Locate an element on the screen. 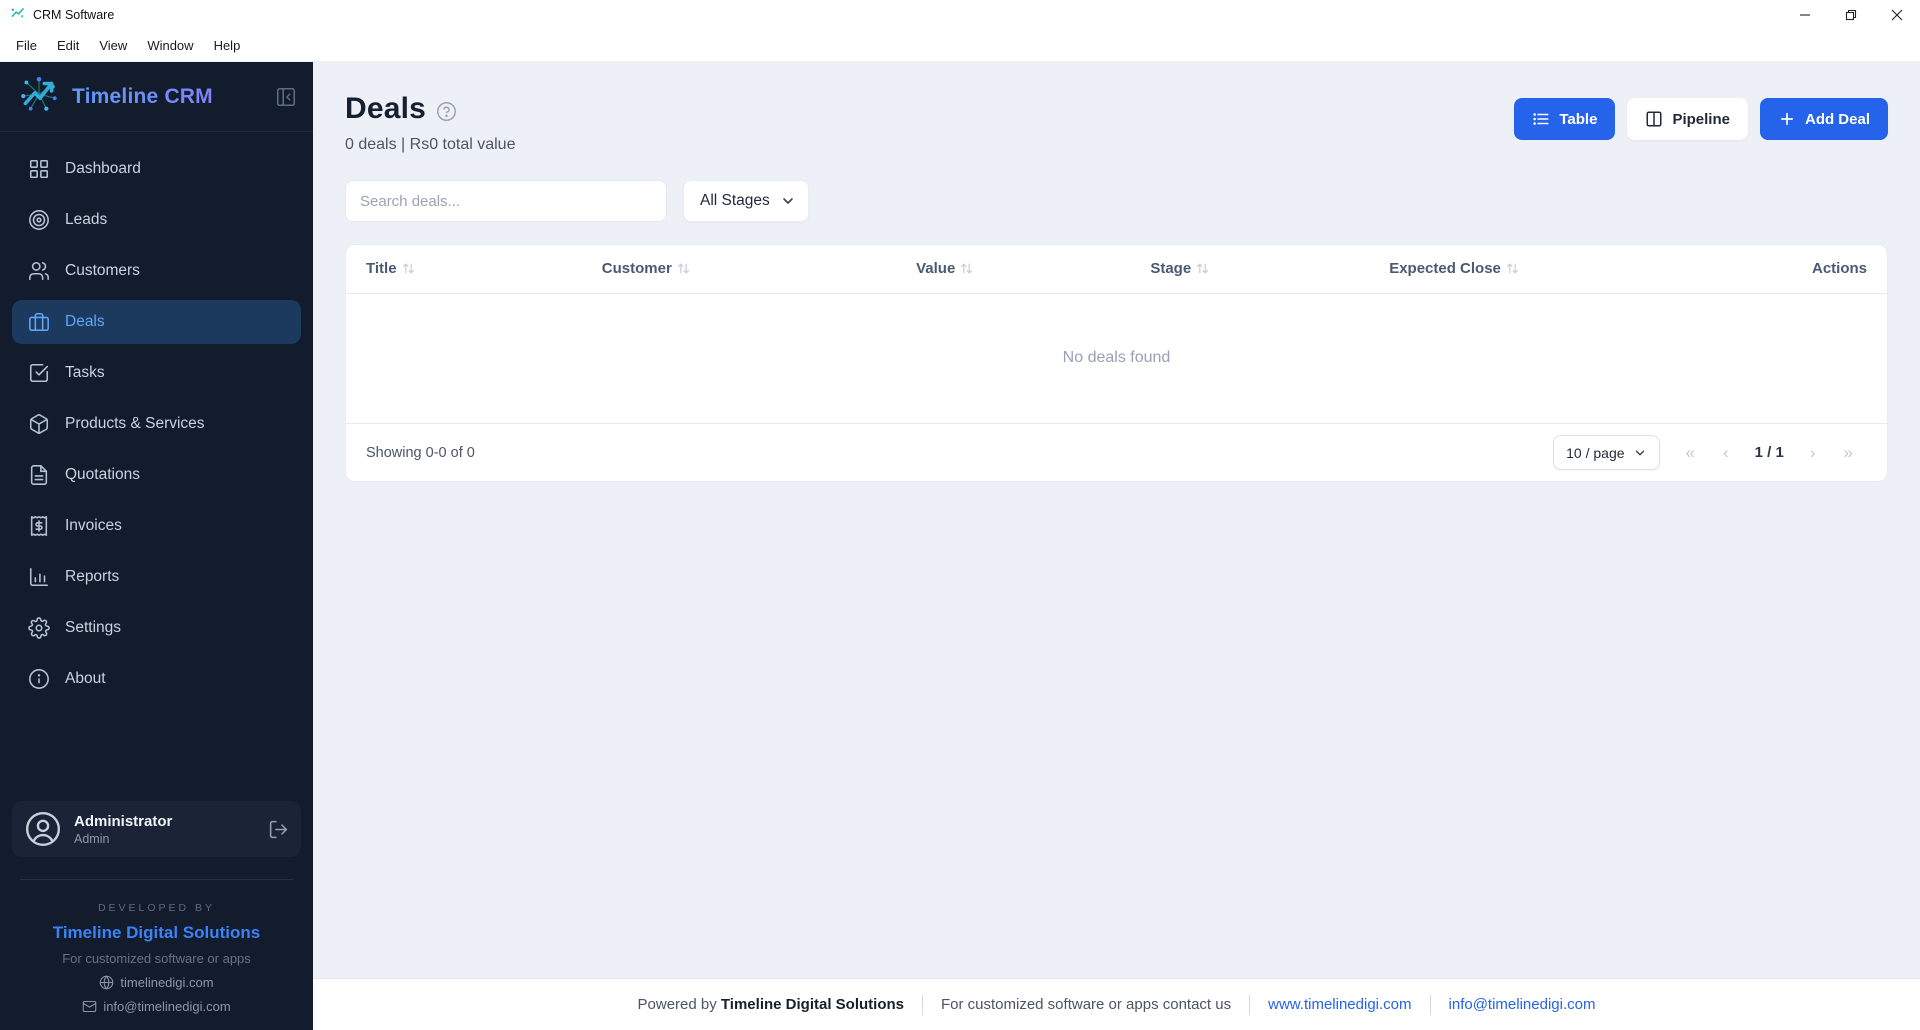 This screenshot has width=1920, height=1030. user-avatar-icon is located at coordinates (43, 829).